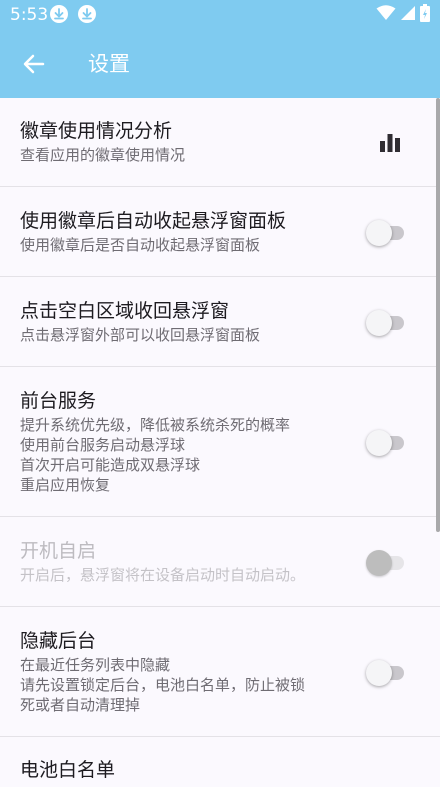 The image size is (440, 787). I want to click on bar-chart-icon, so click(390, 143).